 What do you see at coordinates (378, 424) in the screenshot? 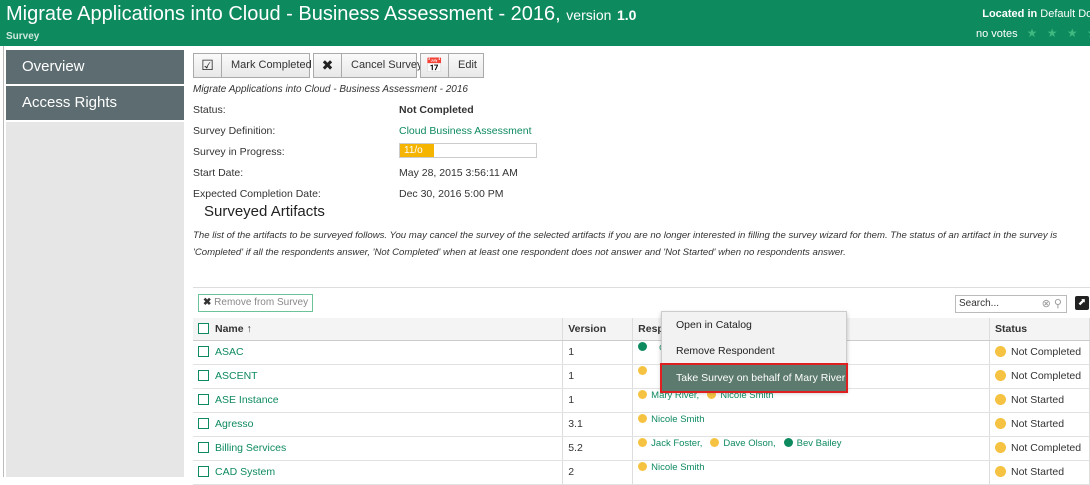
I see `cell-name: Agresso` at bounding box center [378, 424].